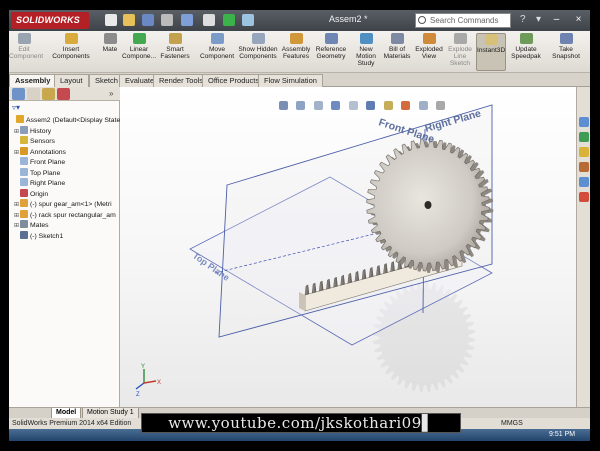  Describe the element at coordinates (523, 20) in the screenshot. I see `help-icon: ?` at that location.